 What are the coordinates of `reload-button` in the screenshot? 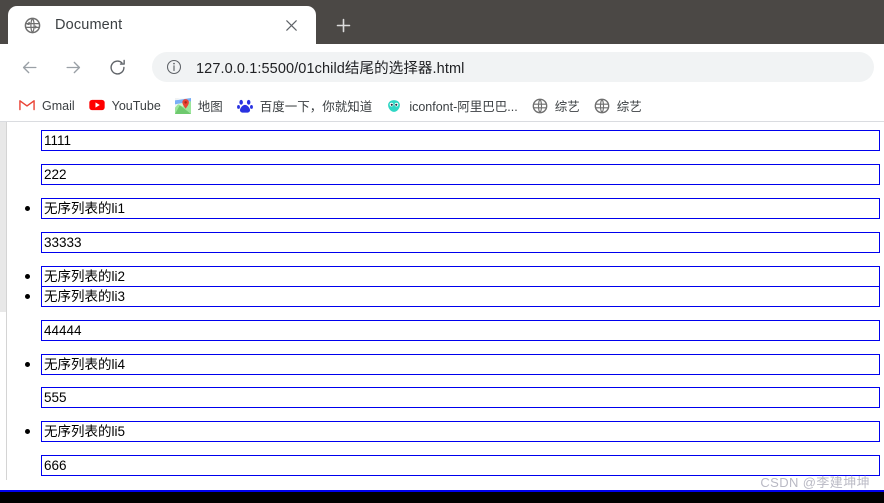 It's located at (117, 67).